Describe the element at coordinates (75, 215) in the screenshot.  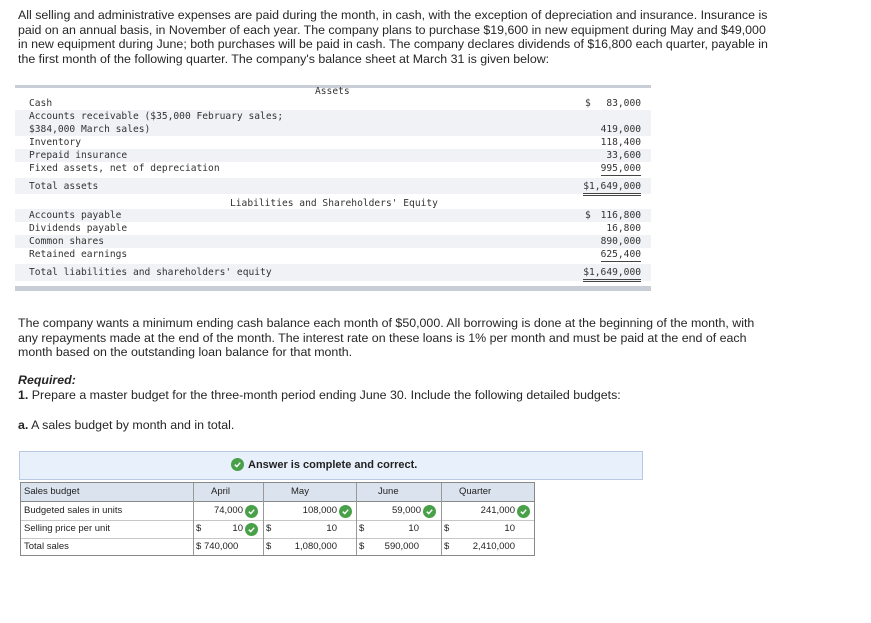
I see `ap-label: Accounts payable` at that location.